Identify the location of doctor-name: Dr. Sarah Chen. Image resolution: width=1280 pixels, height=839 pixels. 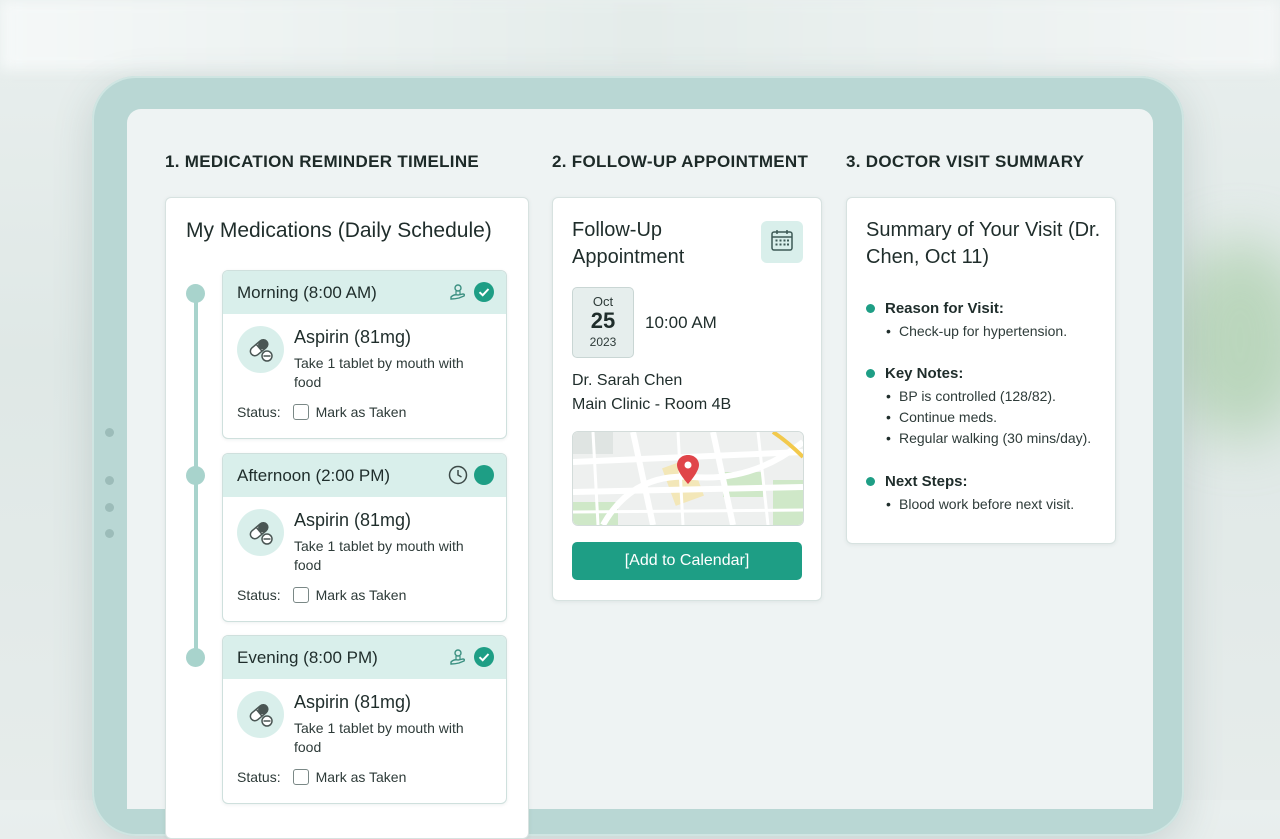
(627, 380).